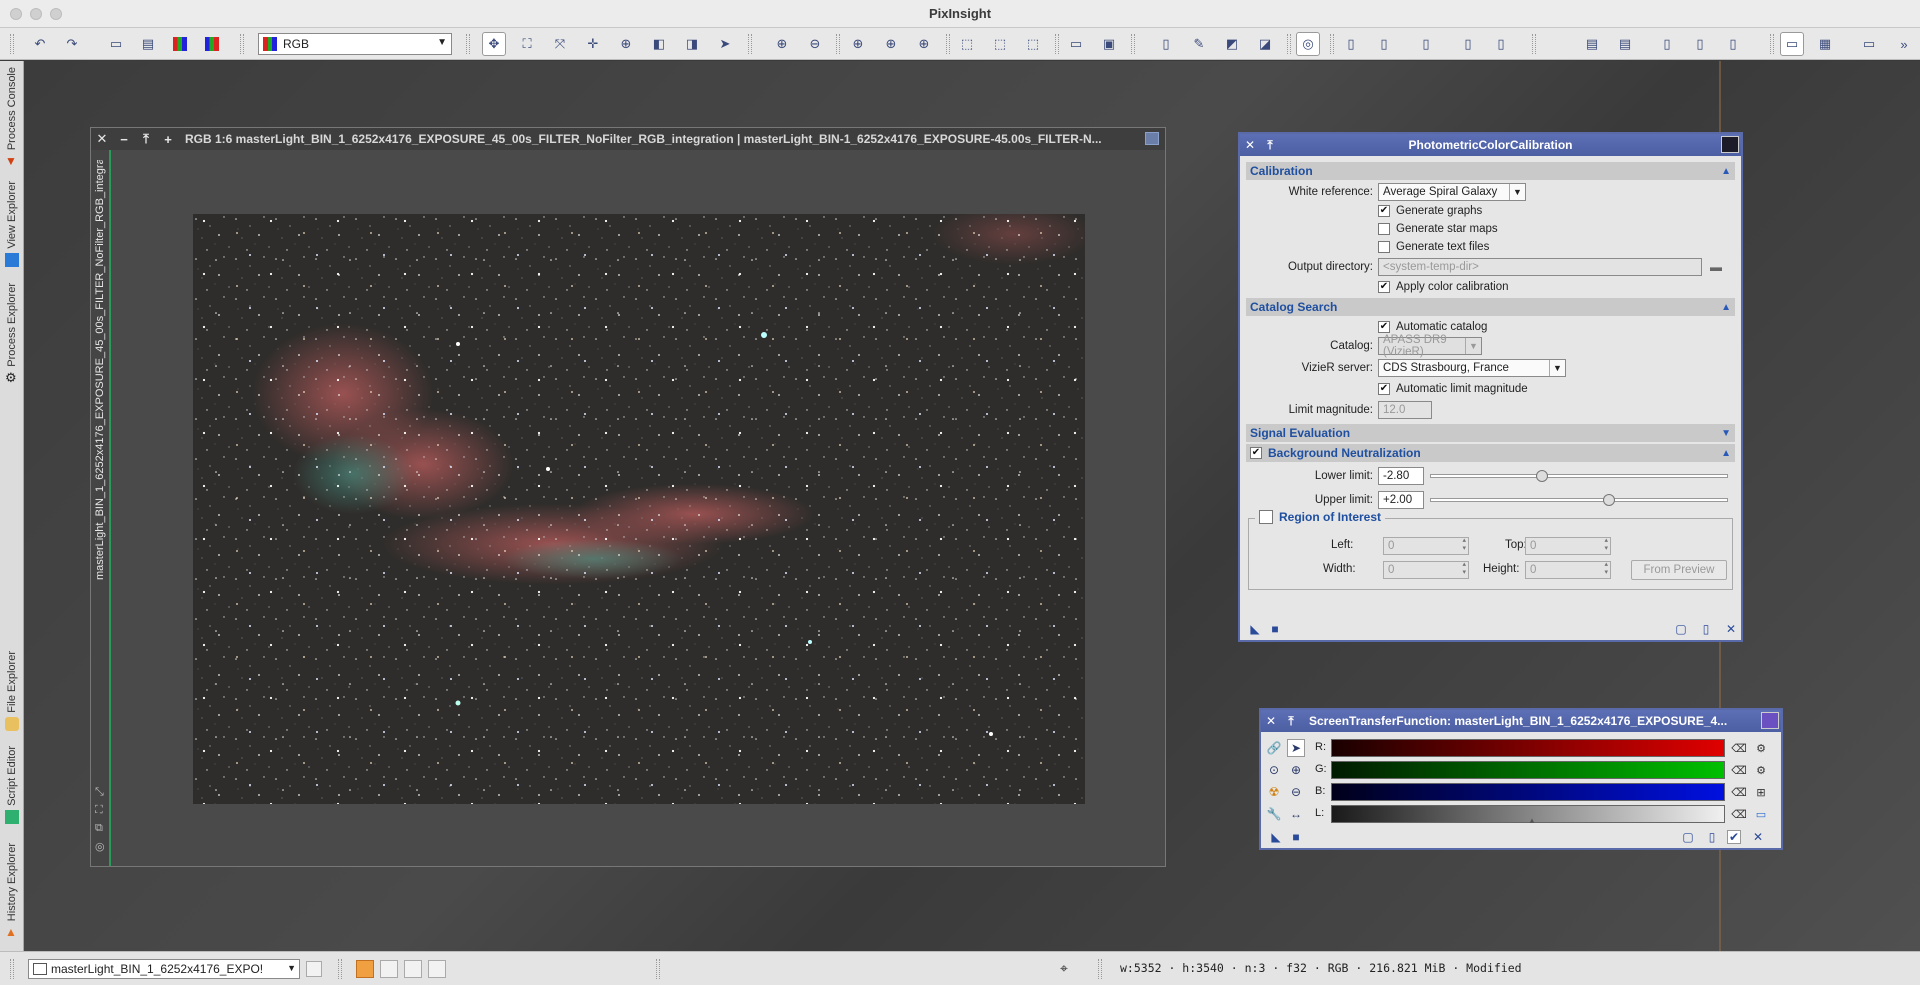 Image resolution: width=1920 pixels, height=985 pixels. Describe the element at coordinates (12, 224) in the screenshot. I see `tab-view-explorer: View Explorer` at that location.